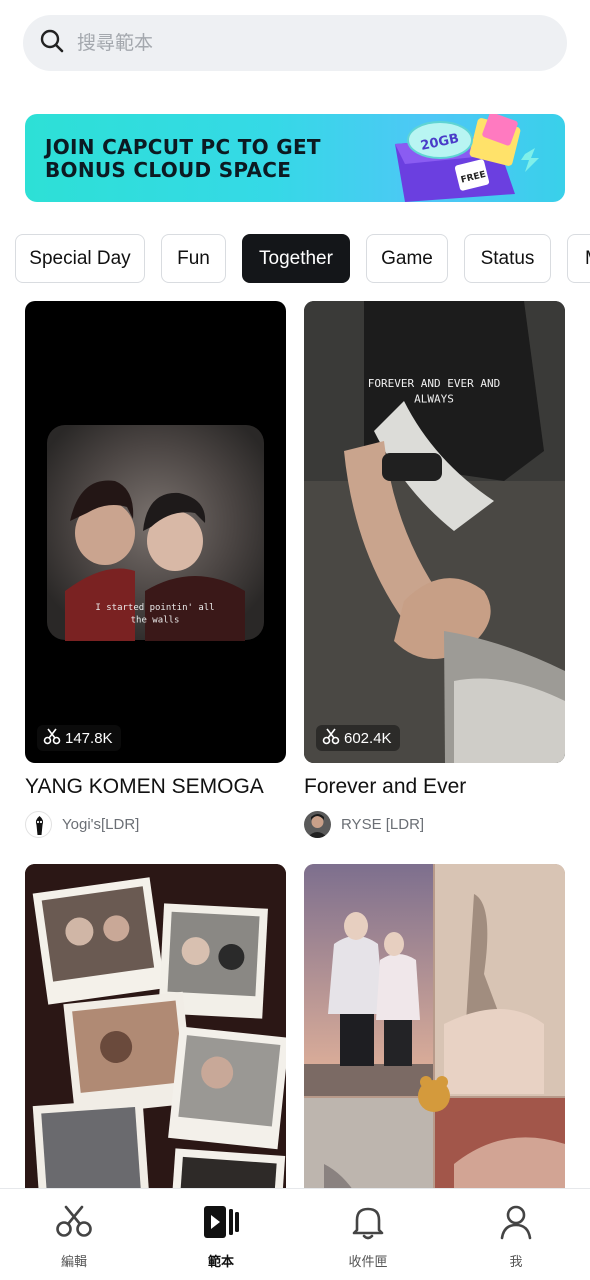 The height and width of the screenshot is (1280, 590). Describe the element at coordinates (295, 1234) in the screenshot. I see `bottom-nav: 編輯 範本 收件匣 我` at that location.